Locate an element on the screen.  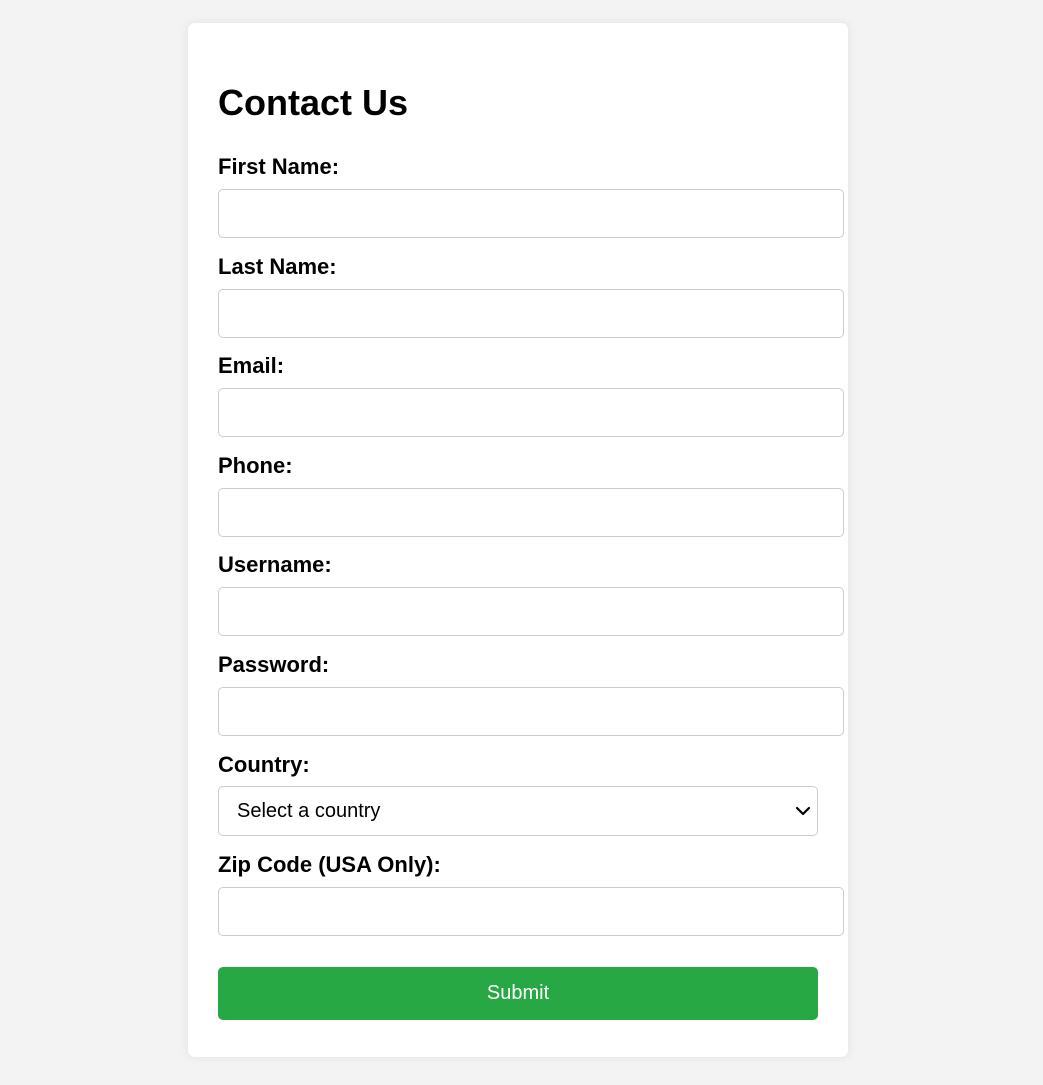
password-label: Password: is located at coordinates (274, 664).